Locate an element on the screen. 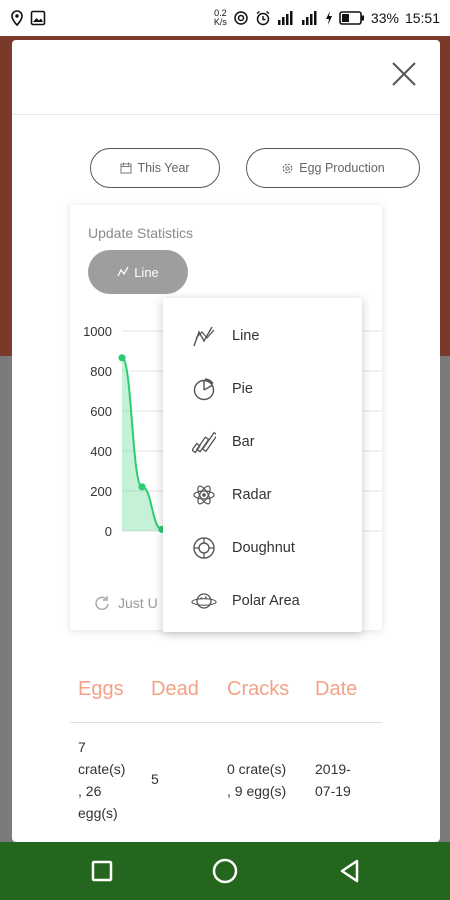  chart-title: Update Statistics is located at coordinates (141, 233).